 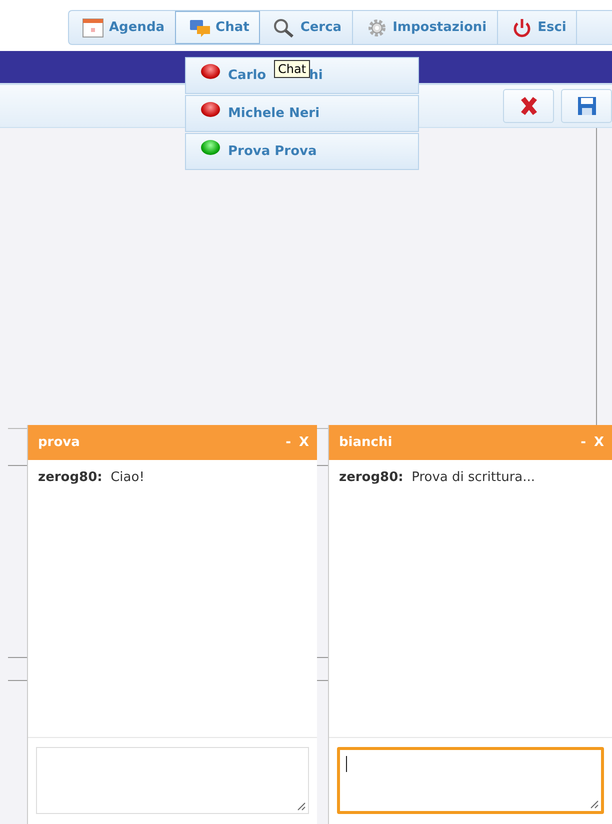 I want to click on tooltip: Chat, so click(x=292, y=69).